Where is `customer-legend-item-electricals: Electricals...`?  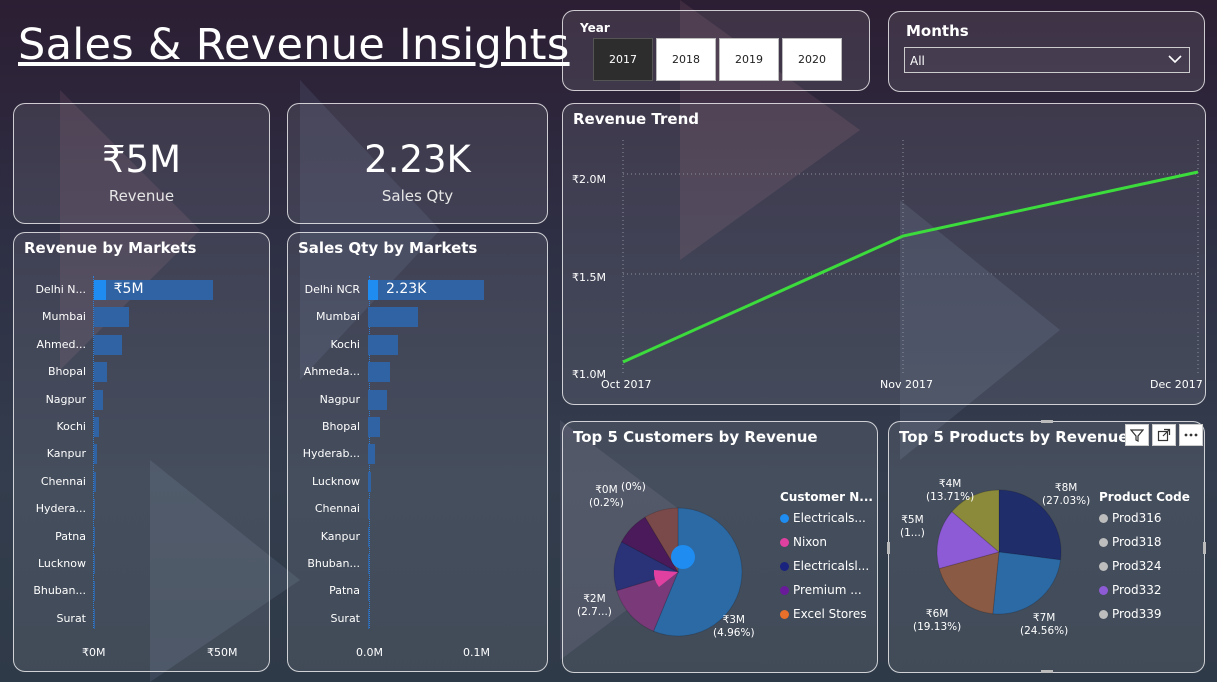
customer-legend-item-electricals: Electricals... is located at coordinates (823, 518).